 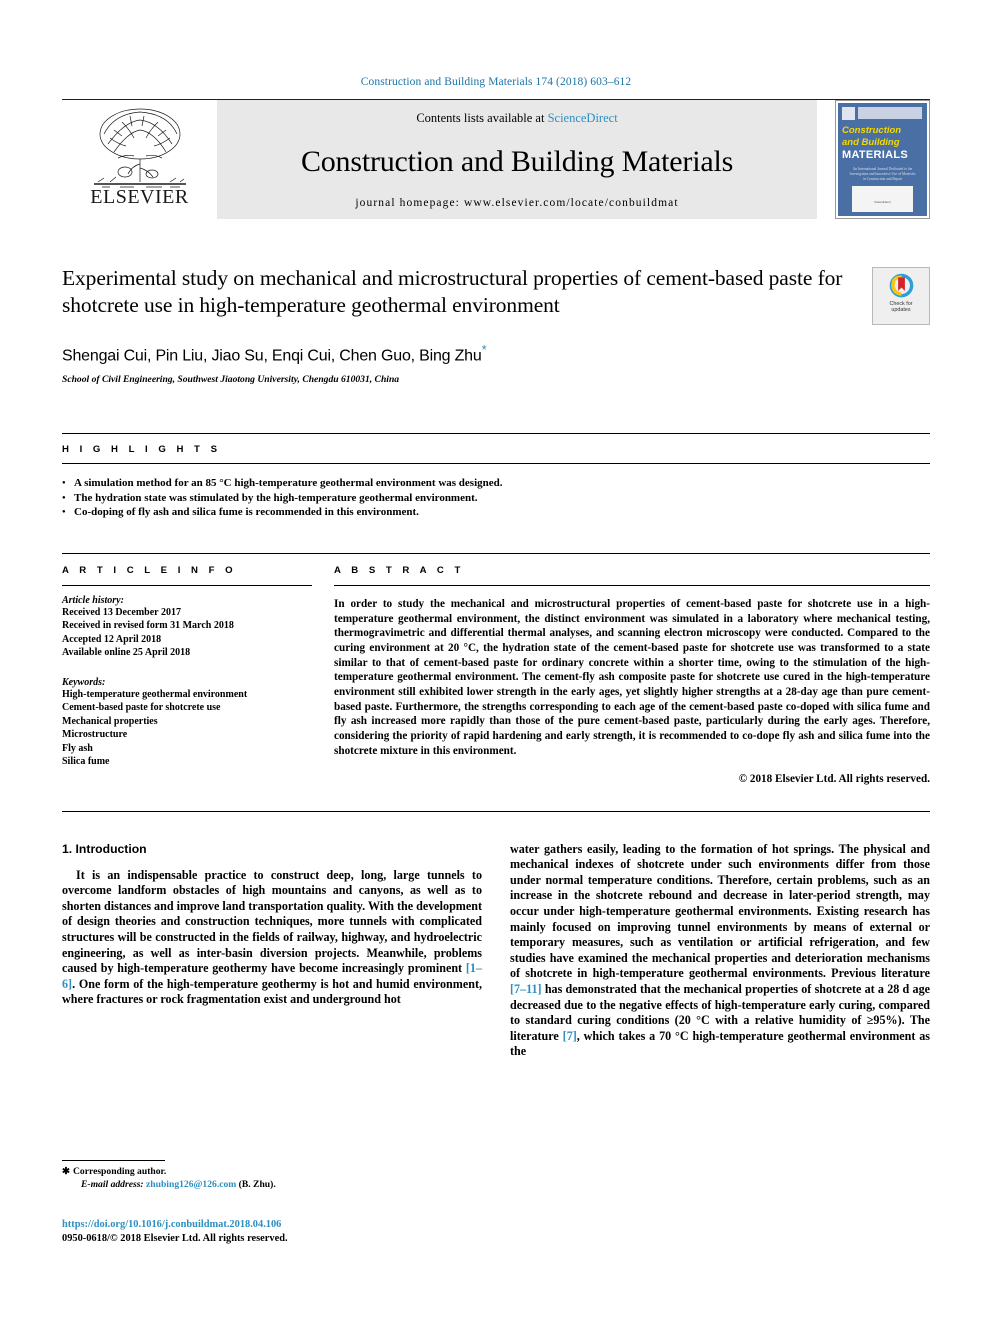 I want to click on highlights-top-rule: H I G H L I G H T S, so click(x=496, y=444).